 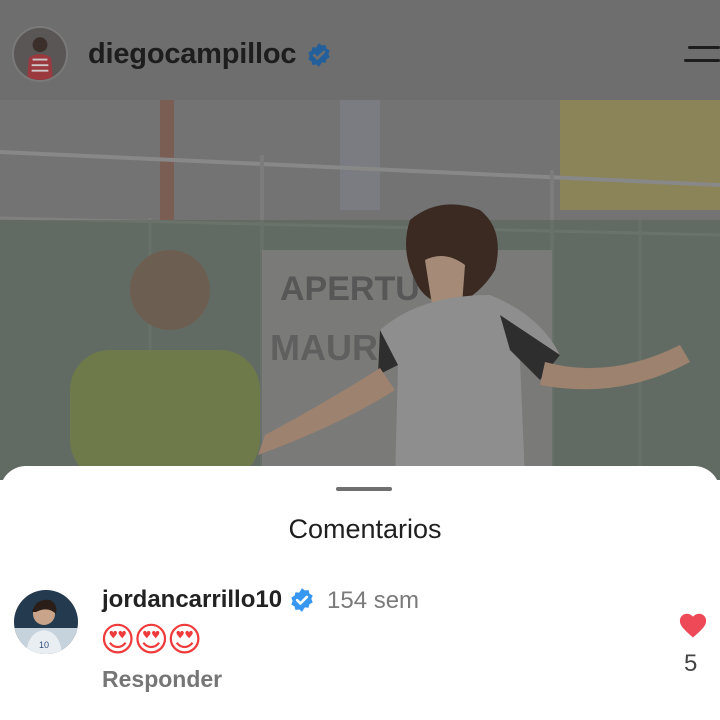 What do you see at coordinates (40, 54) in the screenshot?
I see `profile-avatar` at bounding box center [40, 54].